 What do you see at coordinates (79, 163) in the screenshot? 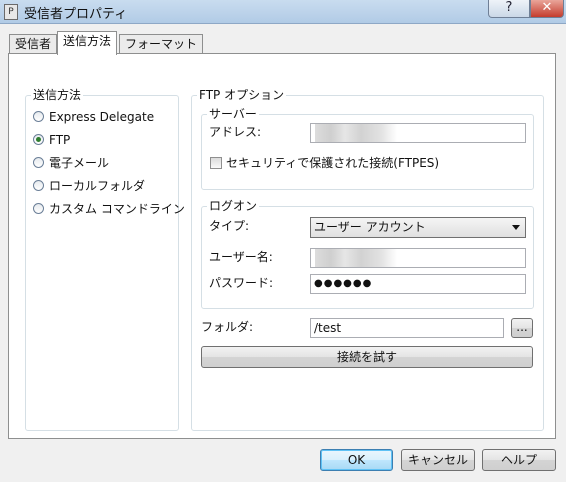
I see `radio-label-email: 電子メール` at bounding box center [79, 163].